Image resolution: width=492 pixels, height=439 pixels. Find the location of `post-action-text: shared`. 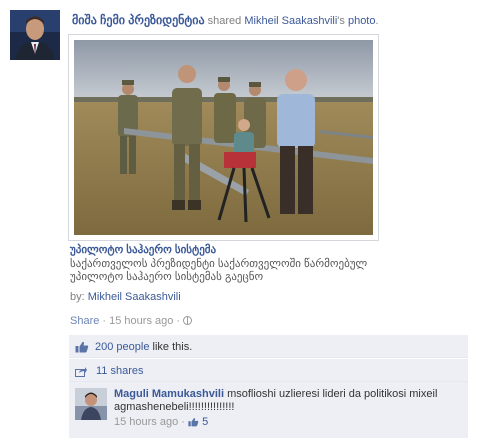

post-action-text: shared is located at coordinates (224, 21).